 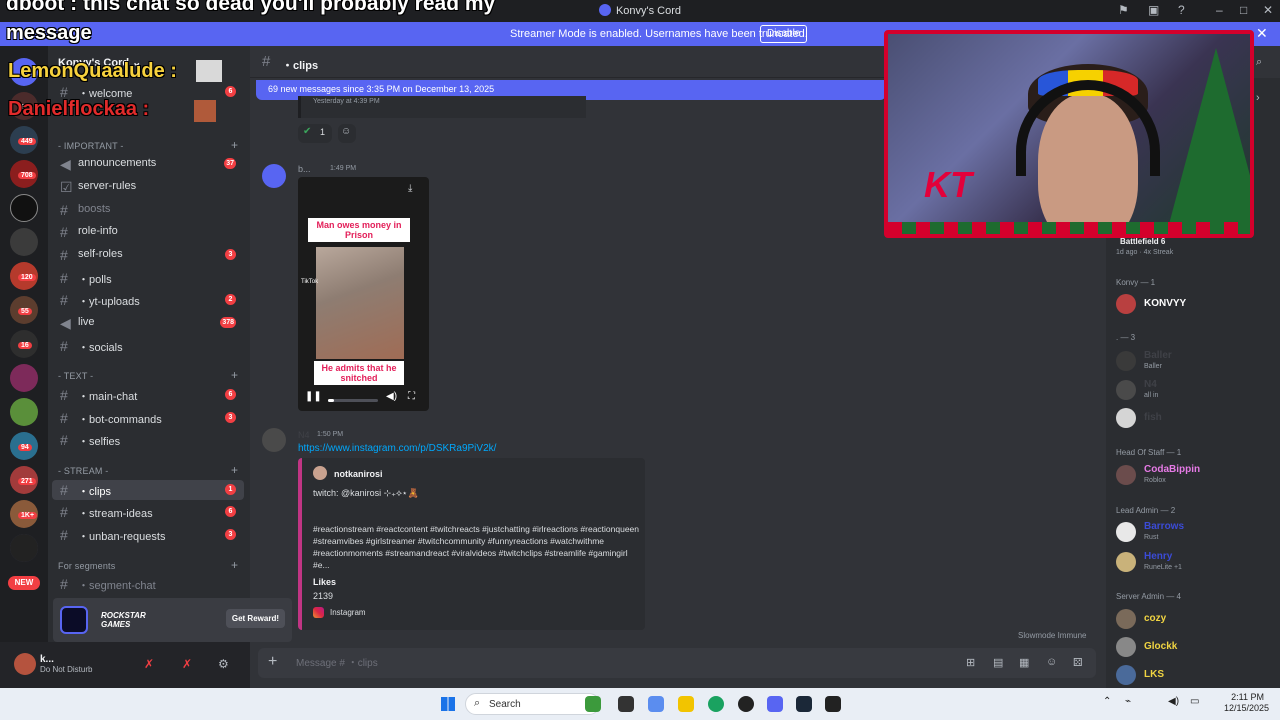 What do you see at coordinates (1078, 662) in the screenshot?
I see `apps-icon: ⚄` at bounding box center [1078, 662].